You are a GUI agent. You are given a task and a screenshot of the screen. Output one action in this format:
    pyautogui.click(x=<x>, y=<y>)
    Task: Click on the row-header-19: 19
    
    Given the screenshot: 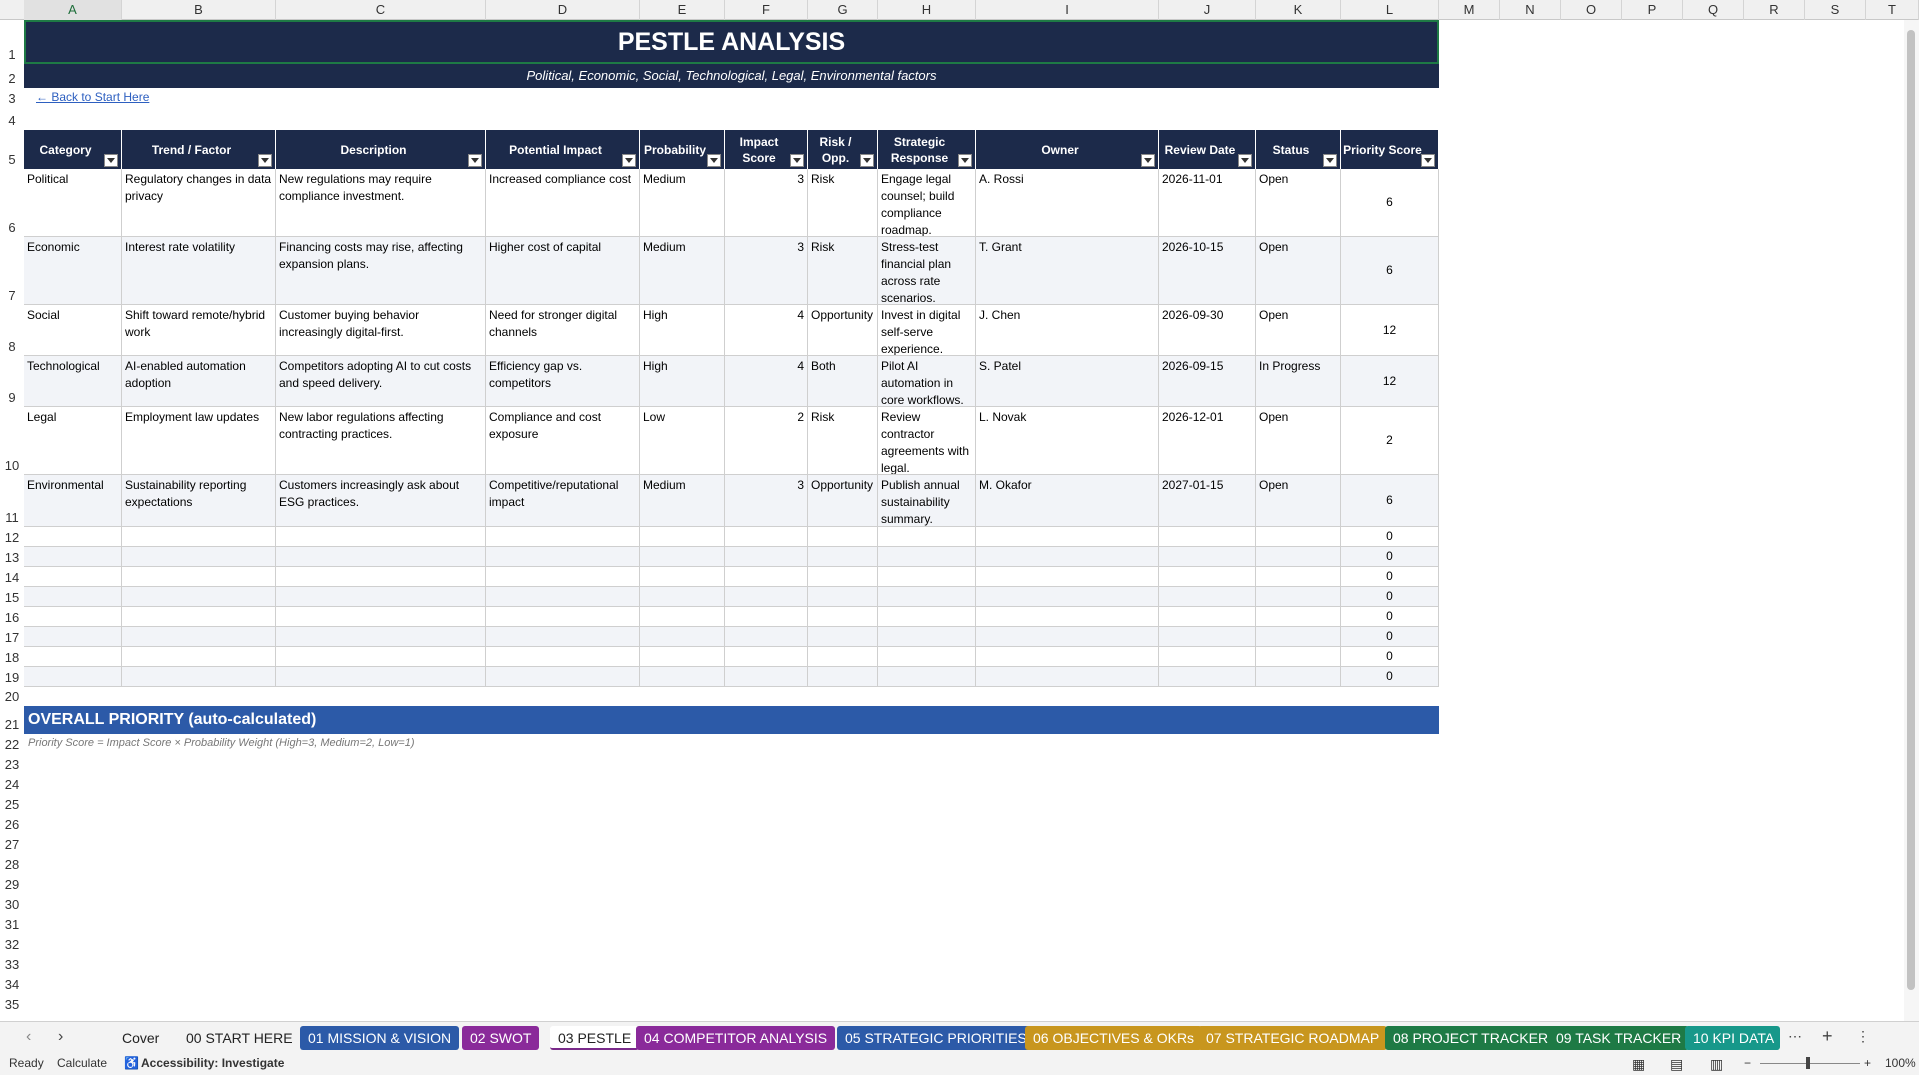 What is the action you would take?
    pyautogui.click(x=12, y=678)
    